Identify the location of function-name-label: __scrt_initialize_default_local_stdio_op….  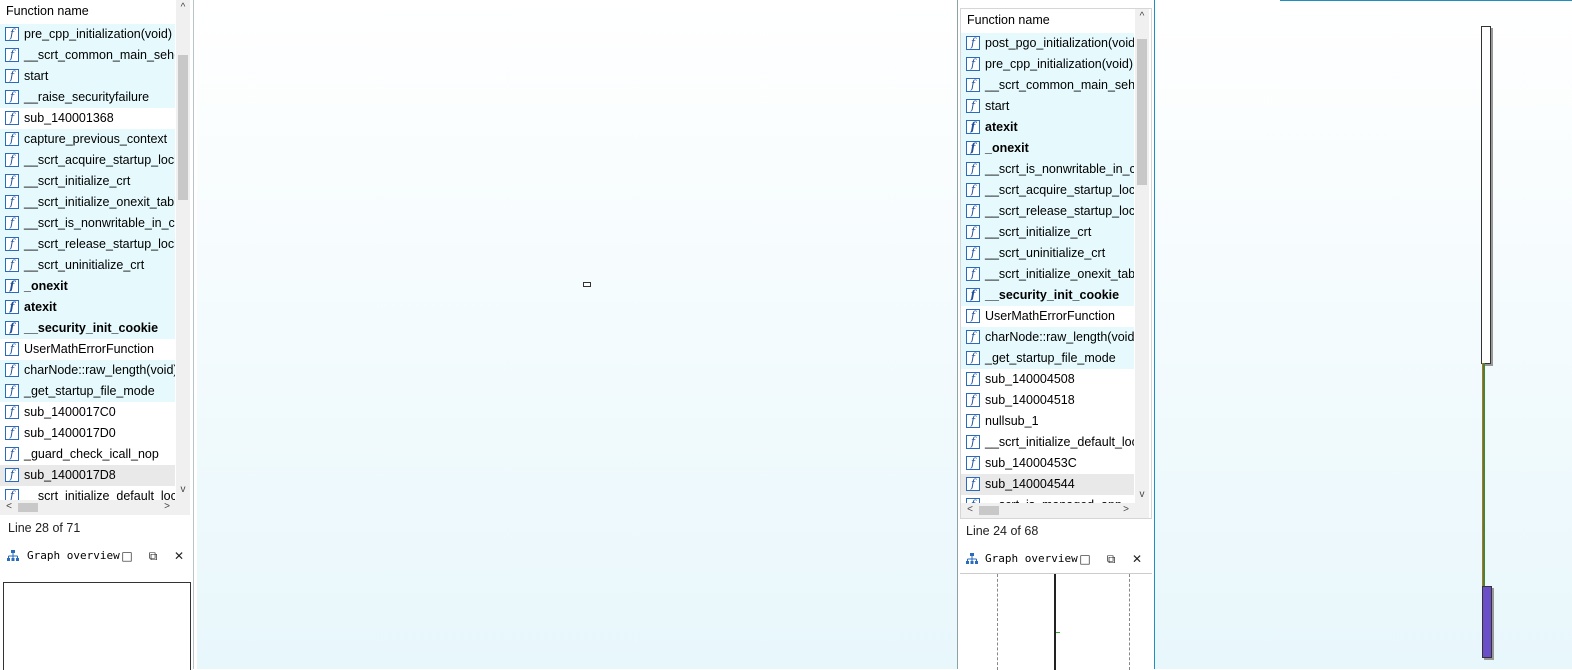
(1059, 442).